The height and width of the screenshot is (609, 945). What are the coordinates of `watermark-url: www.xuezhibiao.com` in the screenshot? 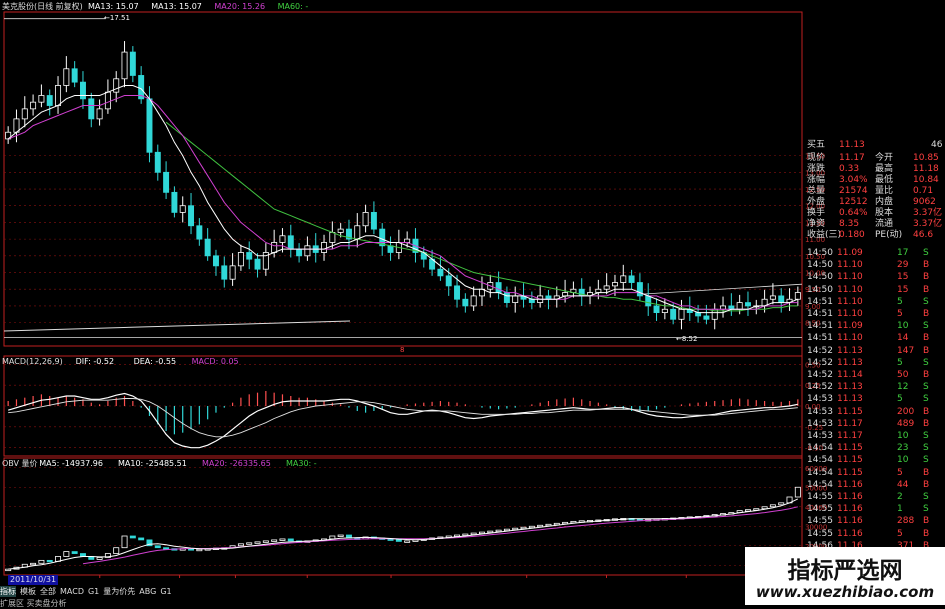 It's located at (845, 592).